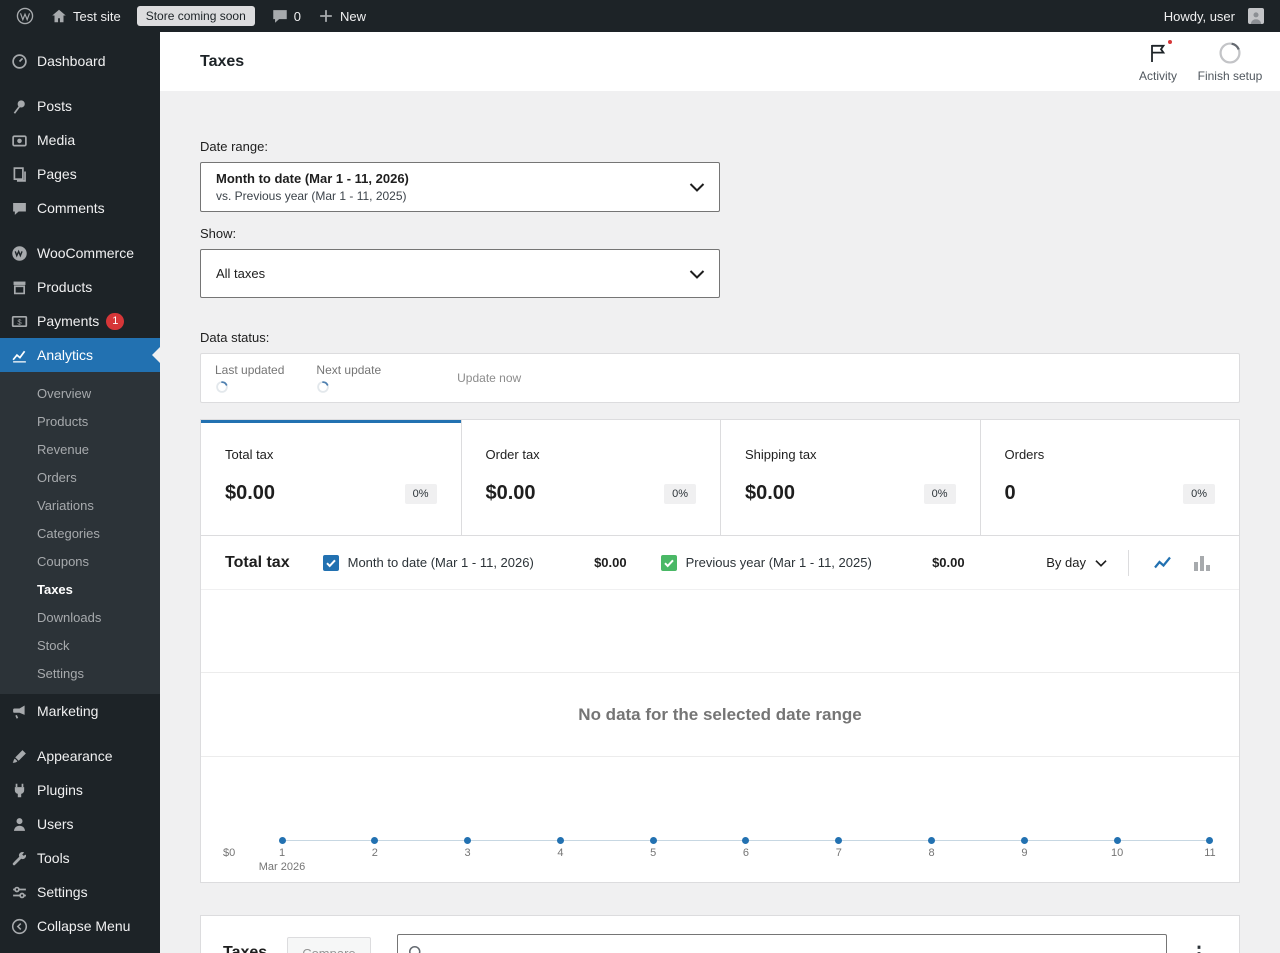 This screenshot has height=953, width=1280. Describe the element at coordinates (720, 756) in the screenshot. I see `gridline` at that location.